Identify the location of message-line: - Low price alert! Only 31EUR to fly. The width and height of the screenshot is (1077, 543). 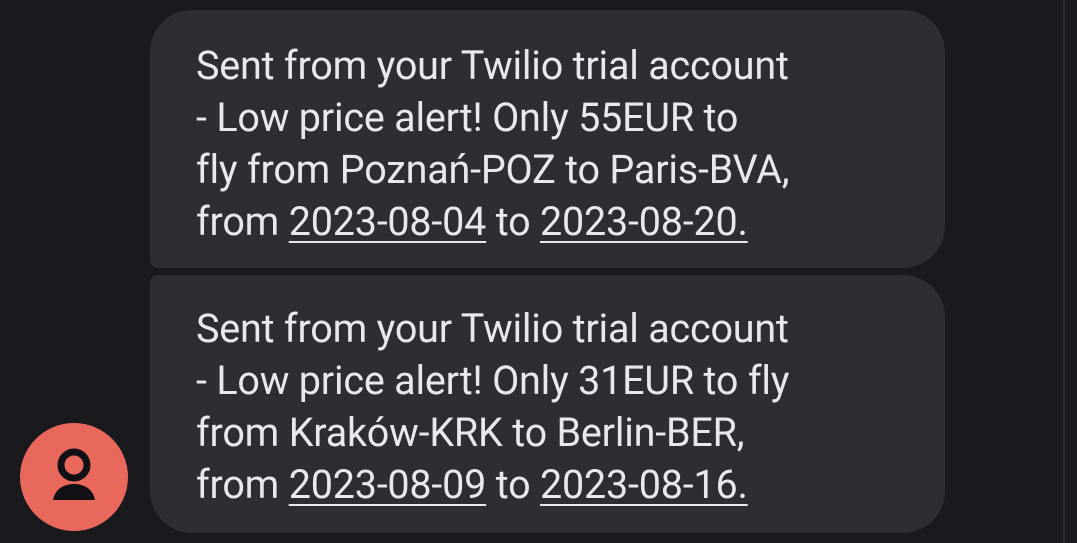
(493, 380).